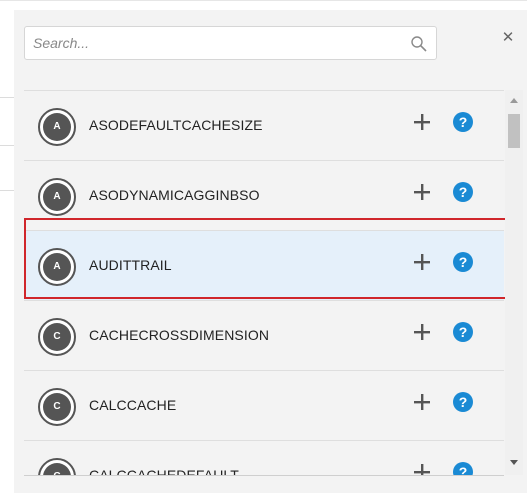 The image size is (527, 493). I want to click on search-box, so click(230, 43).